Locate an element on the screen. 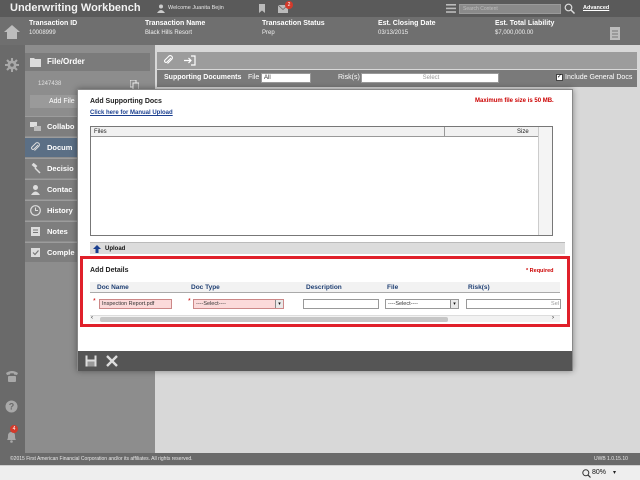 This screenshot has height=480, width=640. files-list-scrollbar is located at coordinates (545, 181).